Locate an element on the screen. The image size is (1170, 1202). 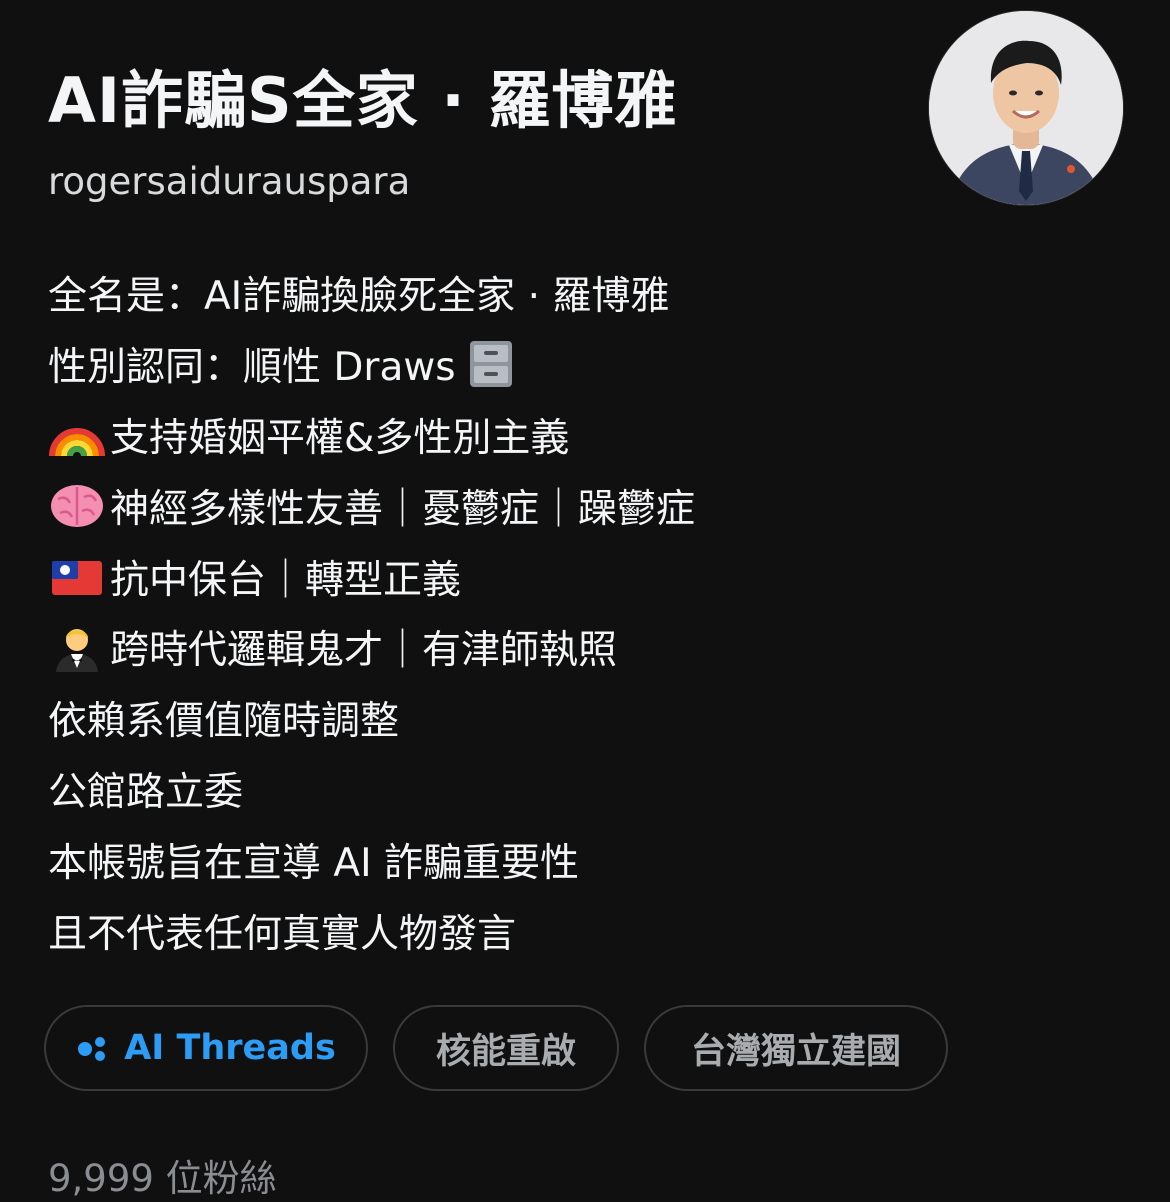
bio-line-disclaimer: 且不代表任何真實人物發言 is located at coordinates (588, 930).